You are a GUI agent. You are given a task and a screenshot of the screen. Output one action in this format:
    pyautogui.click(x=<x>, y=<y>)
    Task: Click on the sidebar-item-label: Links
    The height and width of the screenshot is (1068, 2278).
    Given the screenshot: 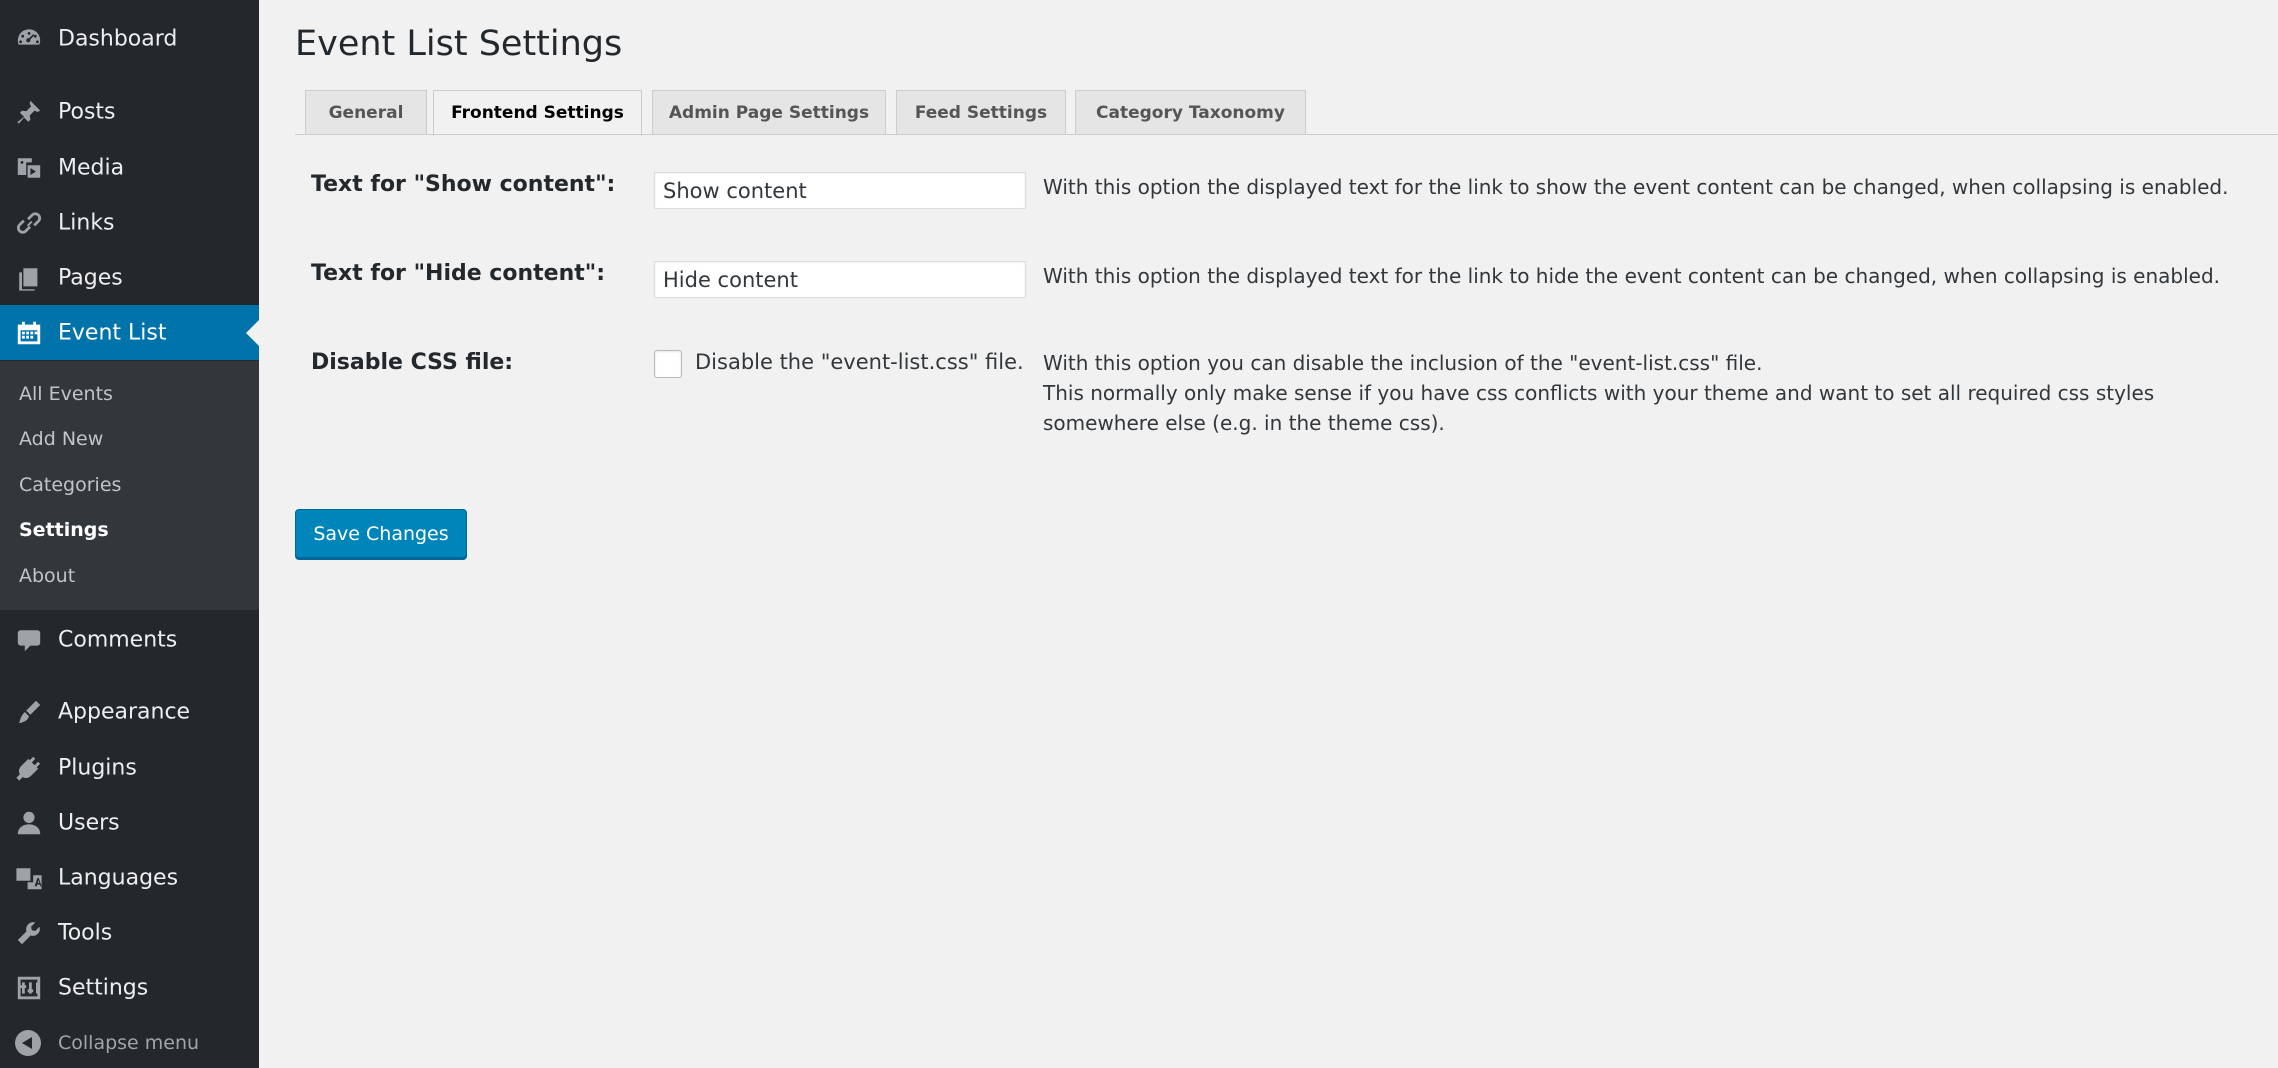 What is the action you would take?
    pyautogui.click(x=86, y=222)
    